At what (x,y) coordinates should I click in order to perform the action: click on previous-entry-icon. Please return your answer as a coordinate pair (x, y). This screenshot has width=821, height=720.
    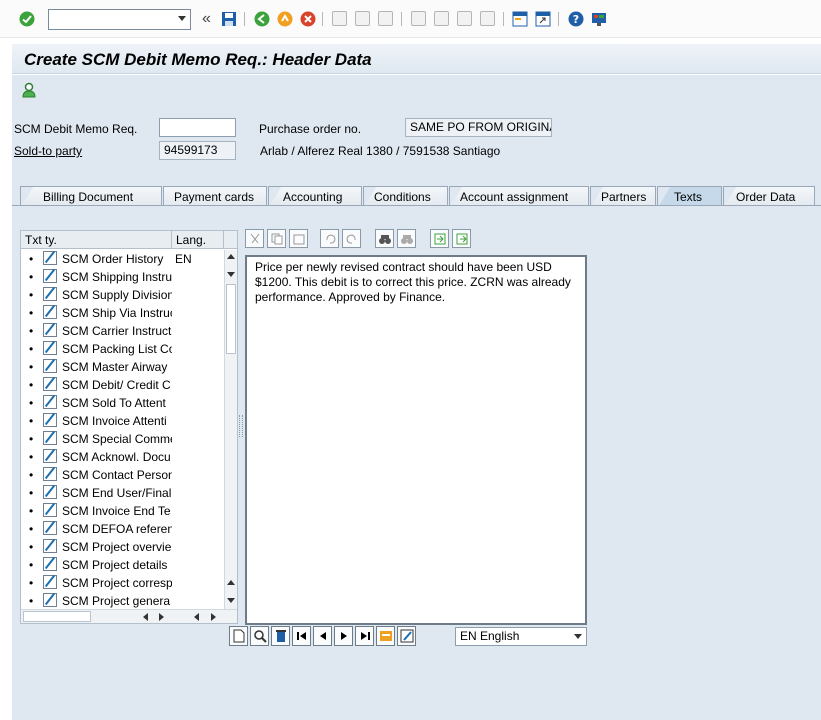
    Looking at the image, I should click on (322, 636).